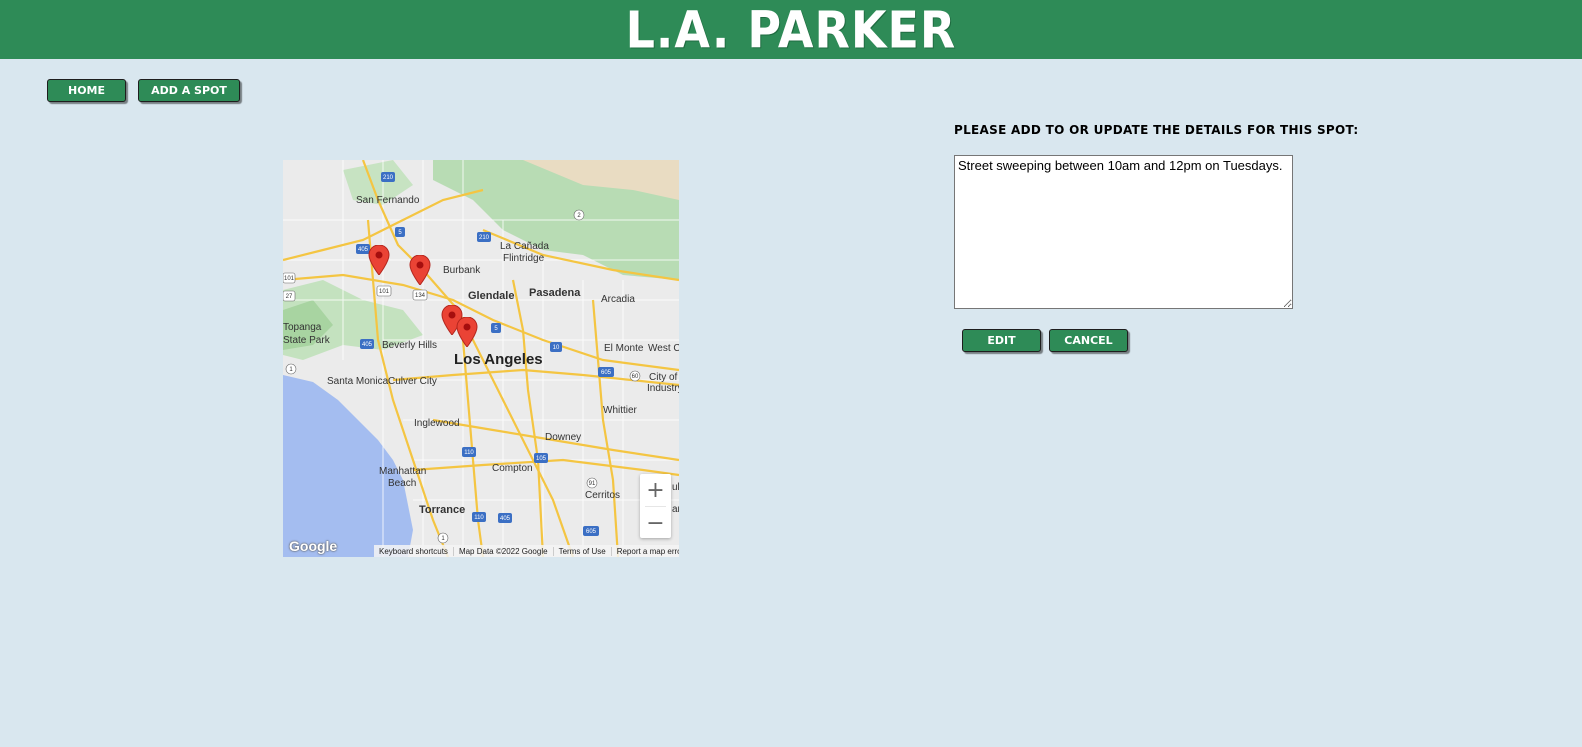 The height and width of the screenshot is (747, 1582). What do you see at coordinates (498, 359) in the screenshot?
I see `map-label: Los Angeles` at bounding box center [498, 359].